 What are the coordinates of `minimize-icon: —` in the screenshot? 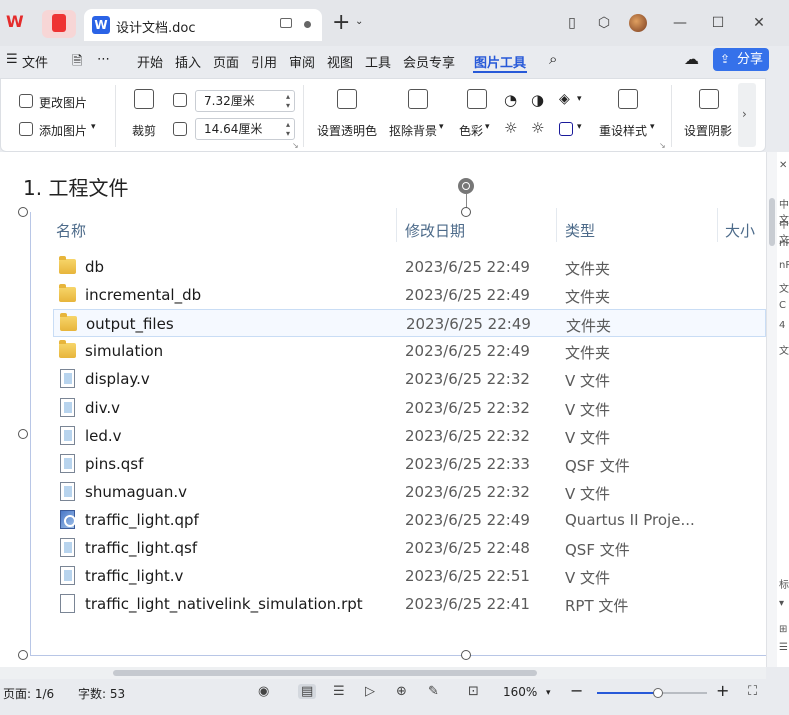 It's located at (680, 23).